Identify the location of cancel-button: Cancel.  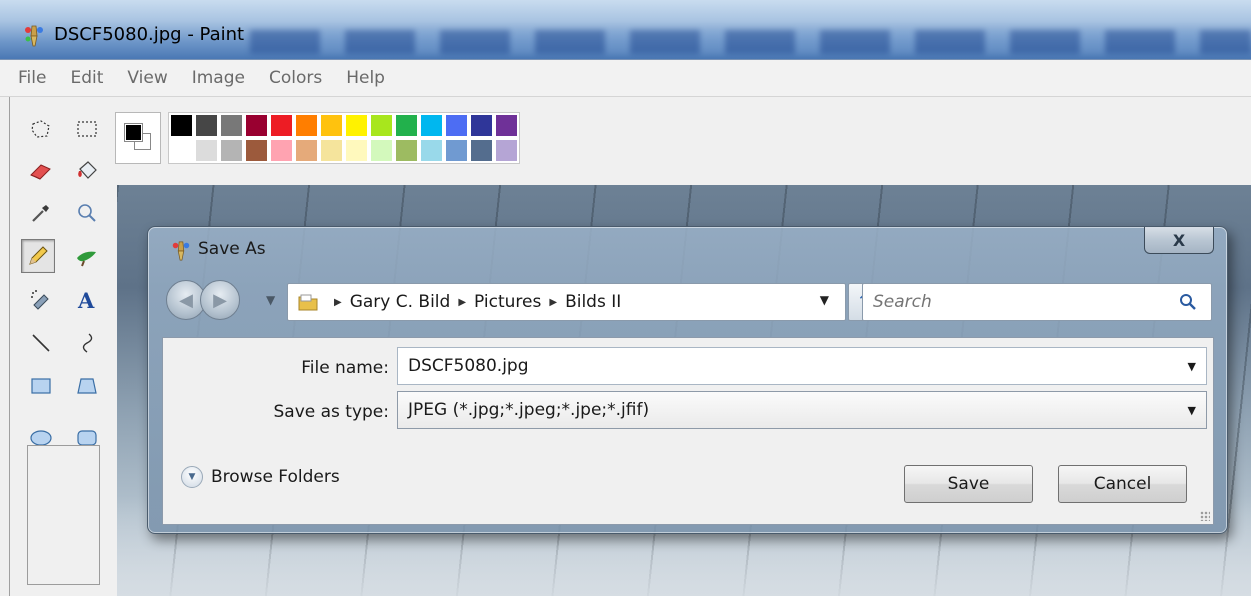
(1122, 484).